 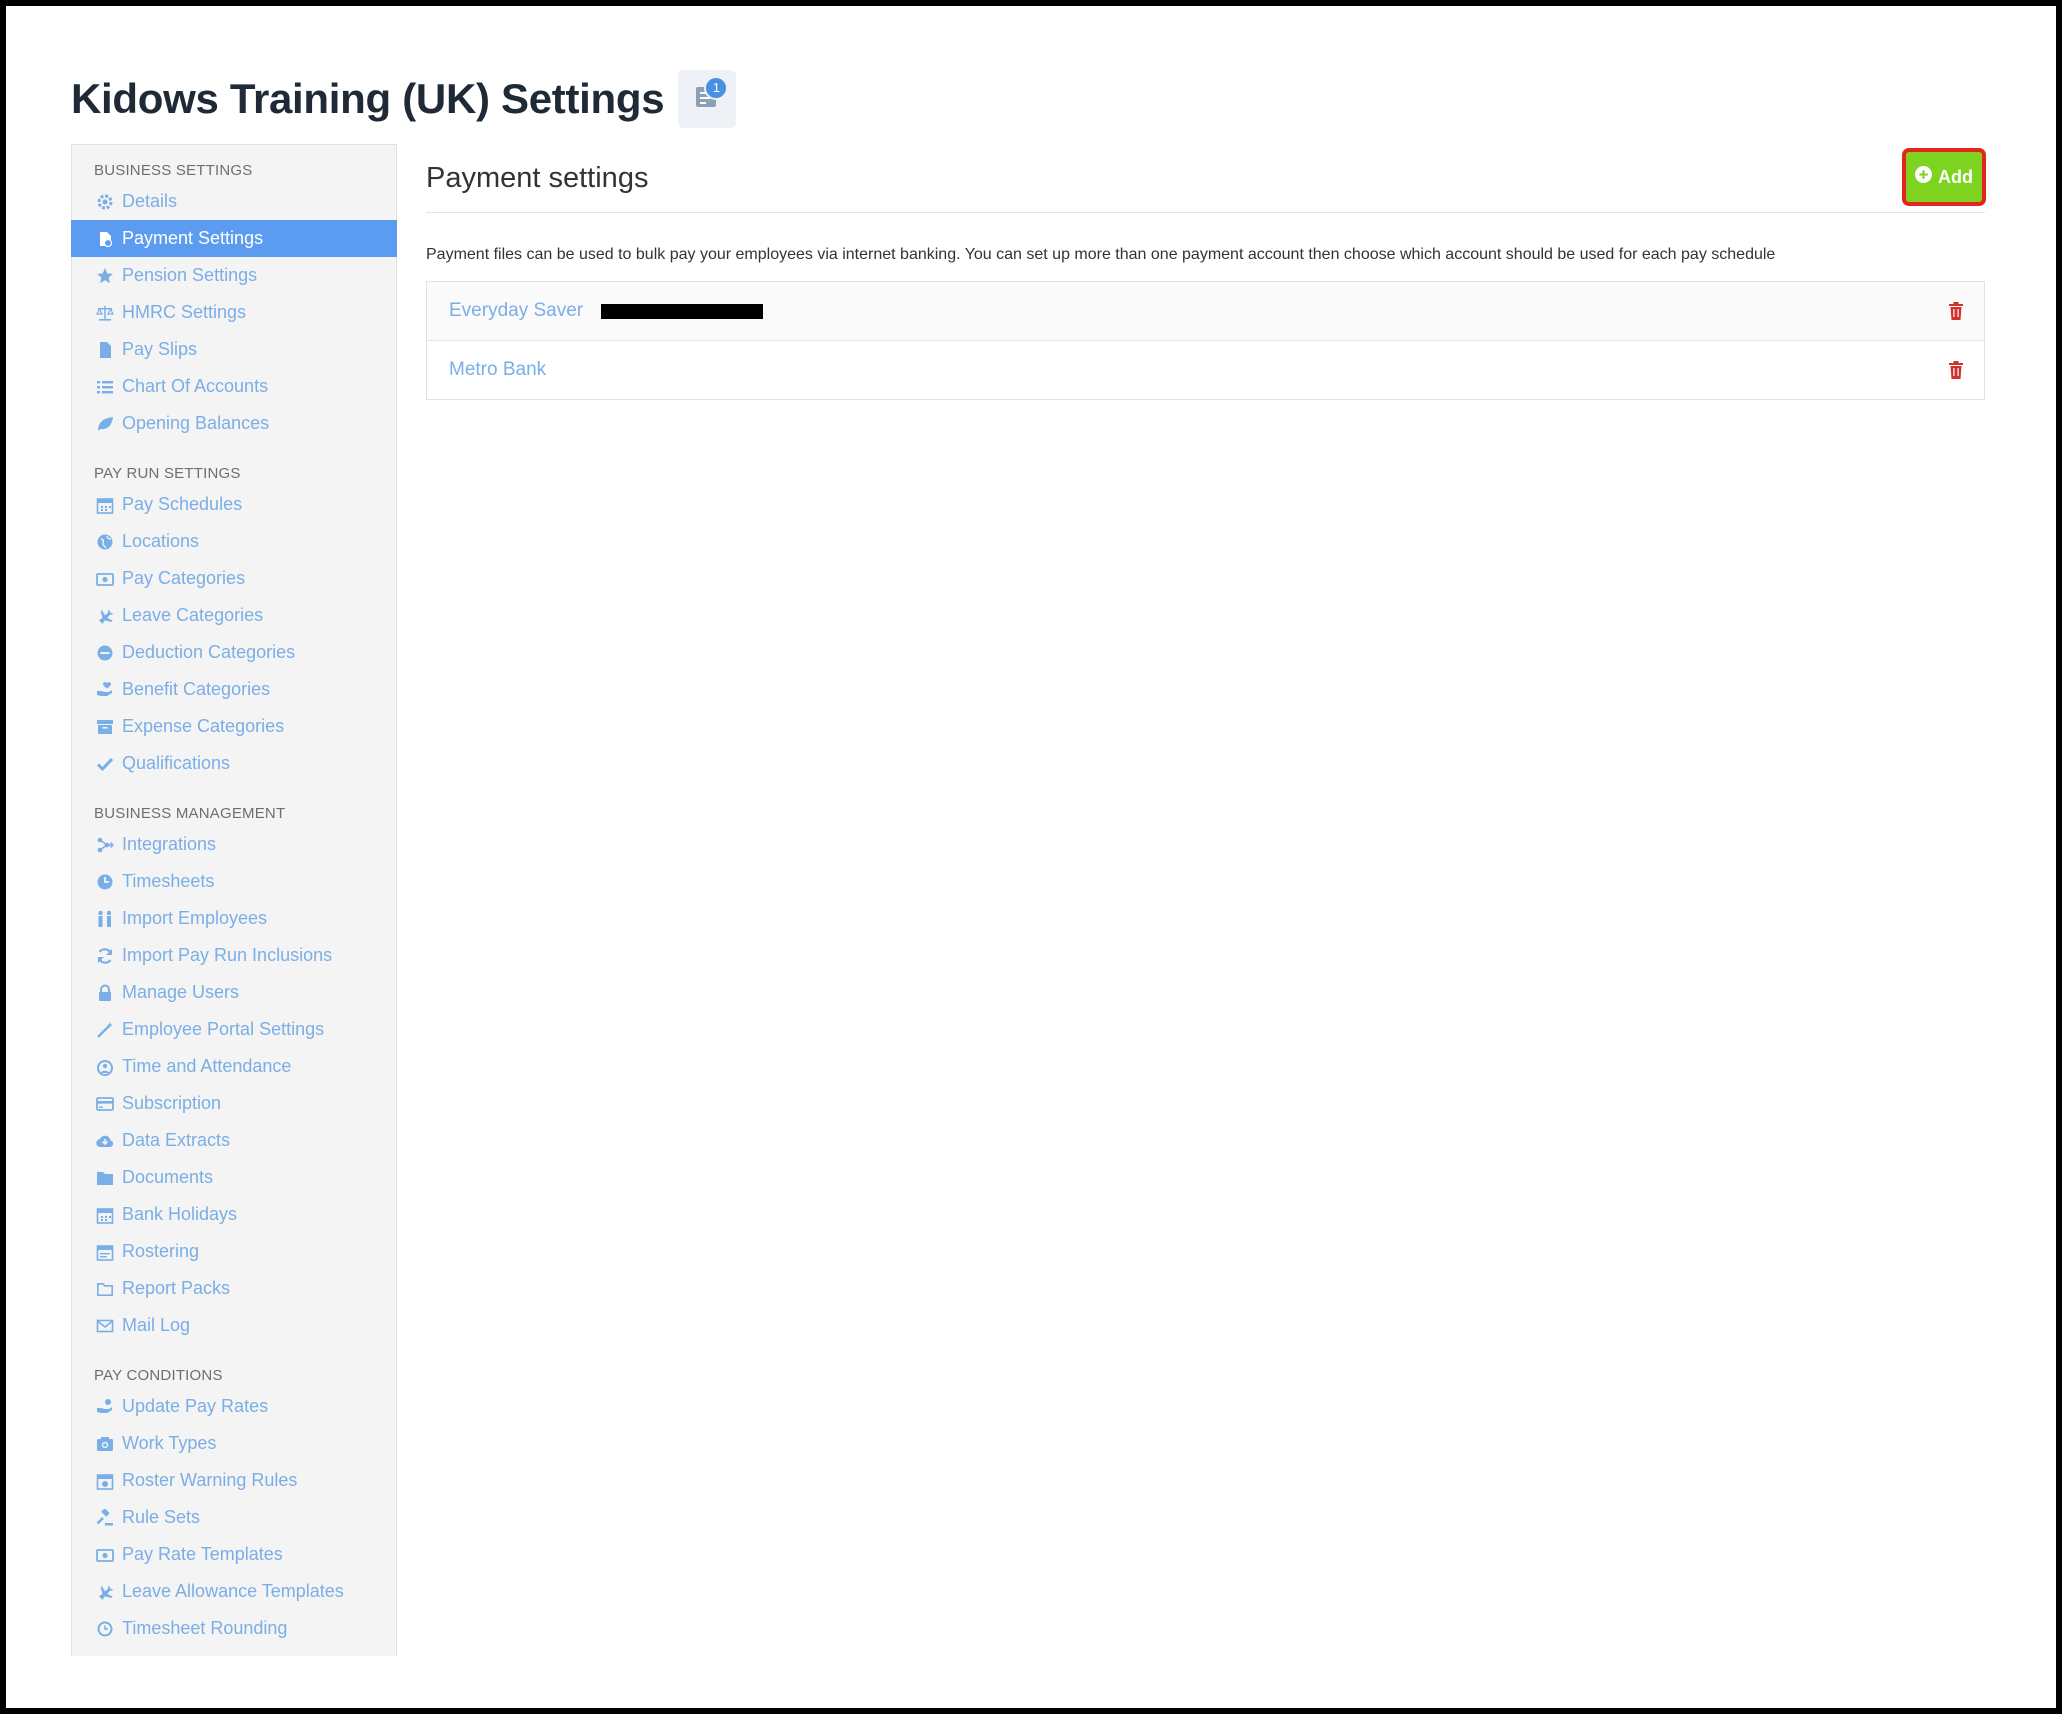 What do you see at coordinates (210, 1480) in the screenshot?
I see `sidebar-item-label: Roster Warning Rules` at bounding box center [210, 1480].